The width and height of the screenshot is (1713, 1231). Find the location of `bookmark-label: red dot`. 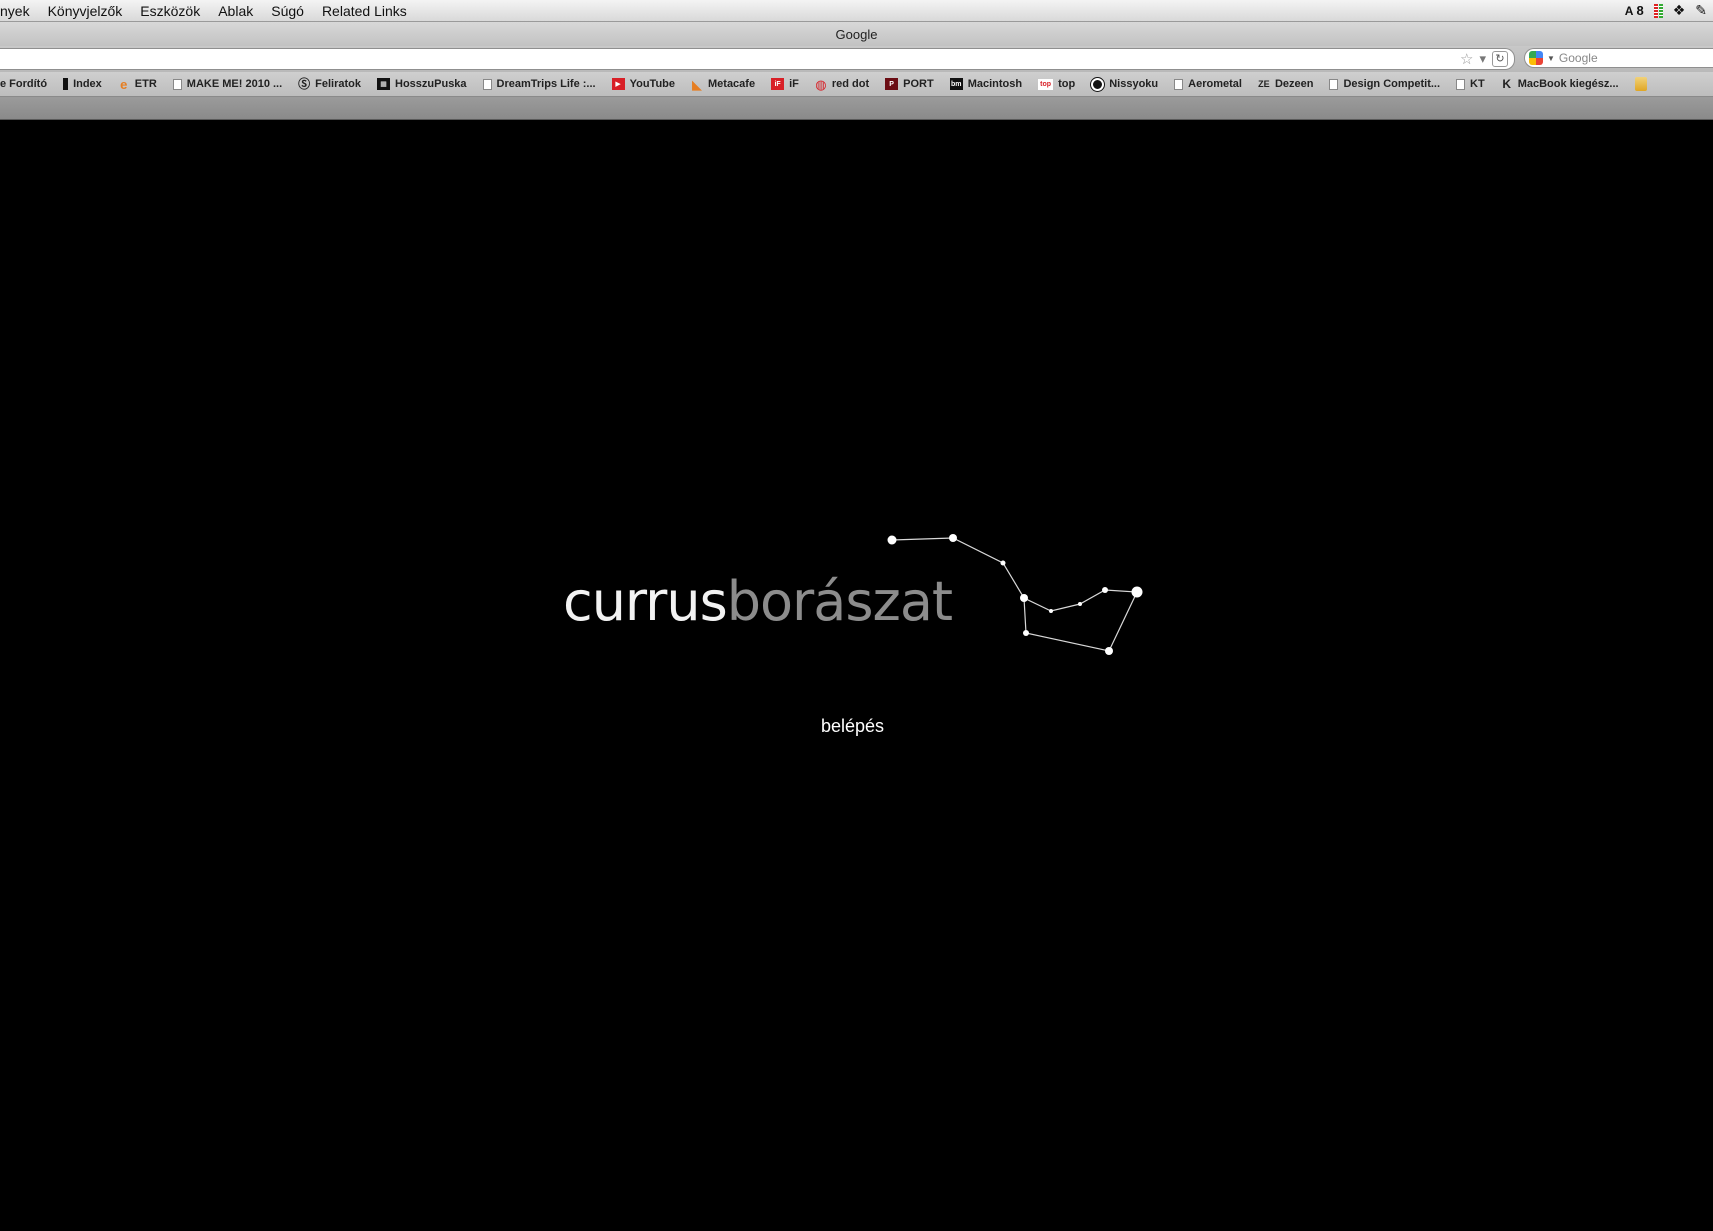

bookmark-label: red dot is located at coordinates (850, 84).